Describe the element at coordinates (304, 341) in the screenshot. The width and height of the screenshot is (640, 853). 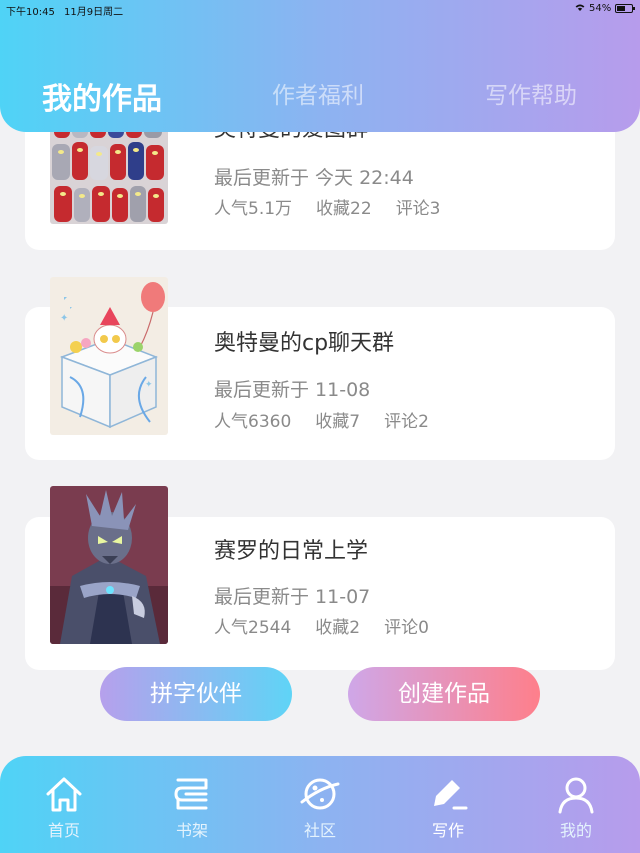
I see `work-title: 奥特曼的cp聊天群` at that location.